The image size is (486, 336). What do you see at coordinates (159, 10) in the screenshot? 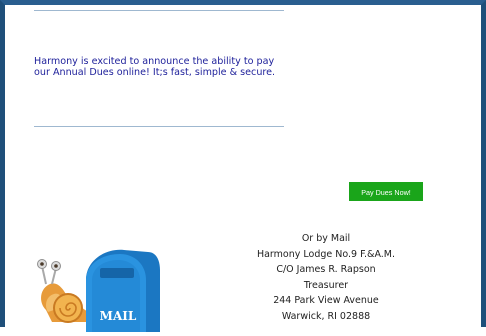
I see `top-divider` at bounding box center [159, 10].